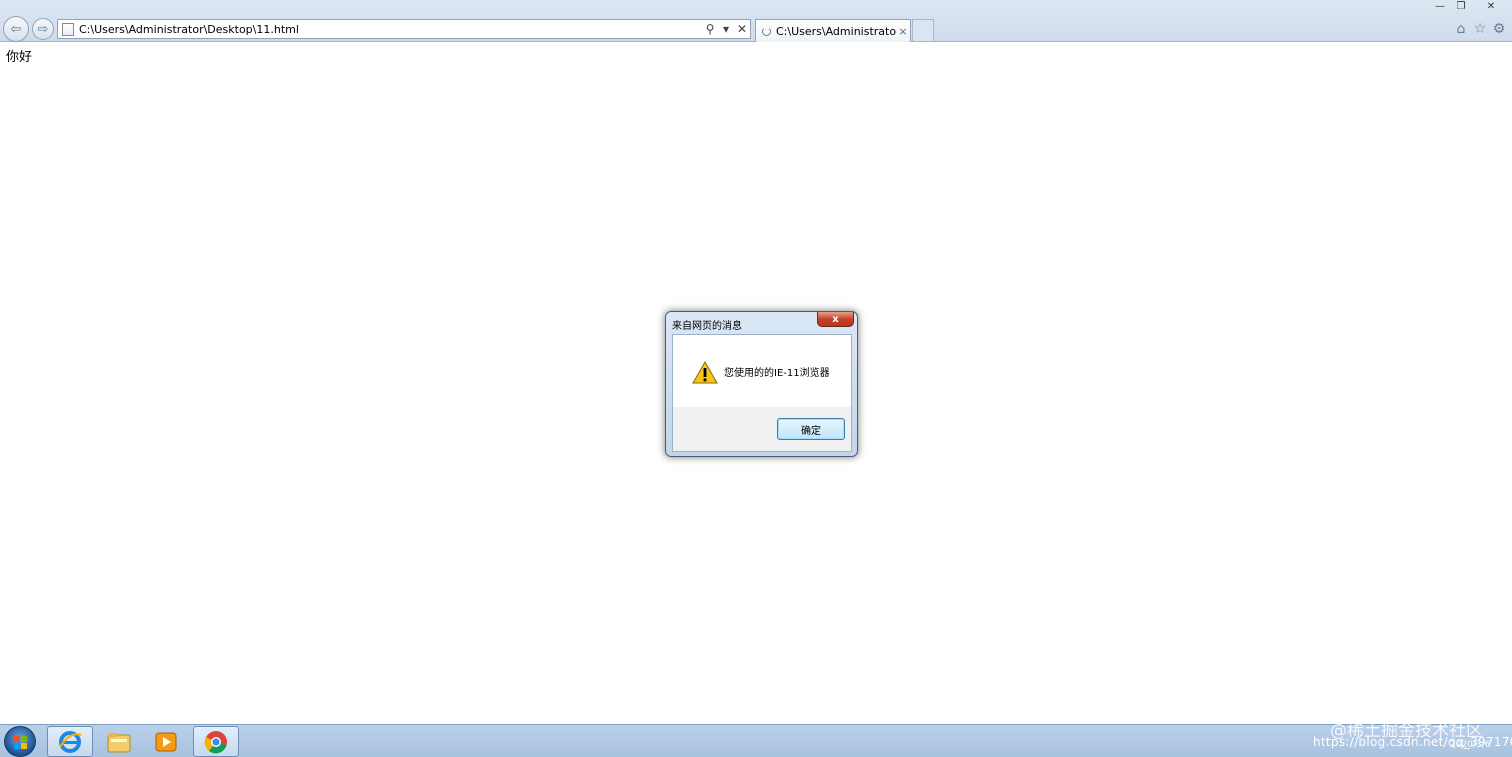 The height and width of the screenshot is (757, 1512). I want to click on warning-icon, so click(705, 372).